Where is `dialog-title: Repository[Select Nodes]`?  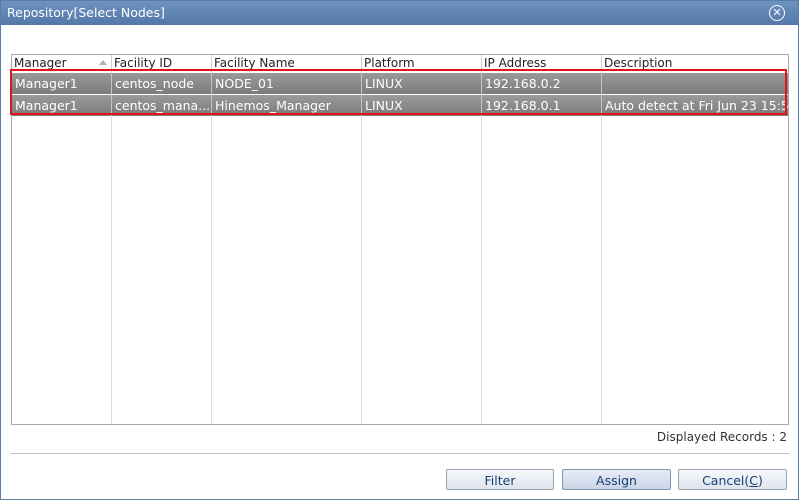 dialog-title: Repository[Select Nodes] is located at coordinates (86, 12).